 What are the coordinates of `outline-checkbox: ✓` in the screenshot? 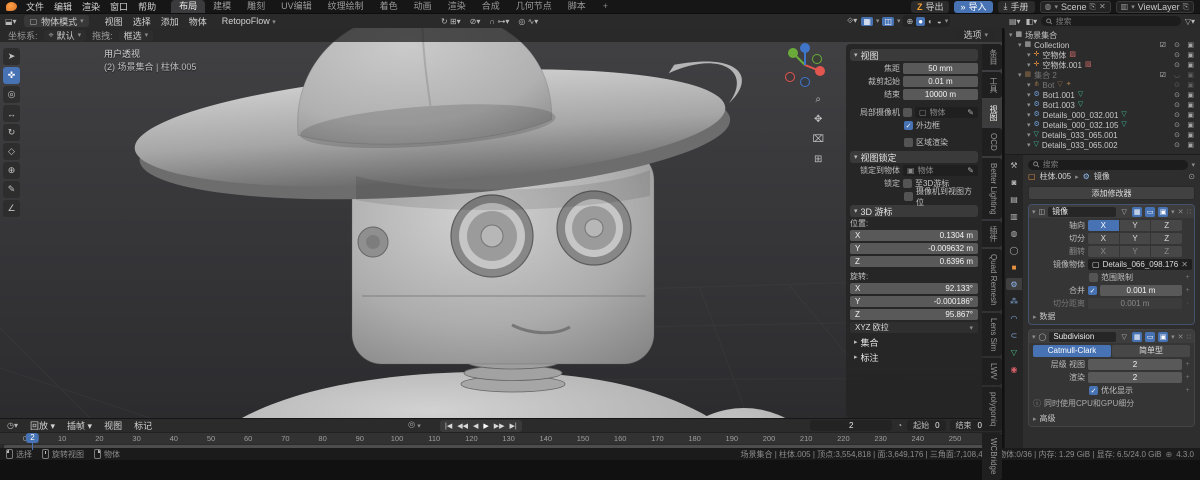 It's located at (908, 125).